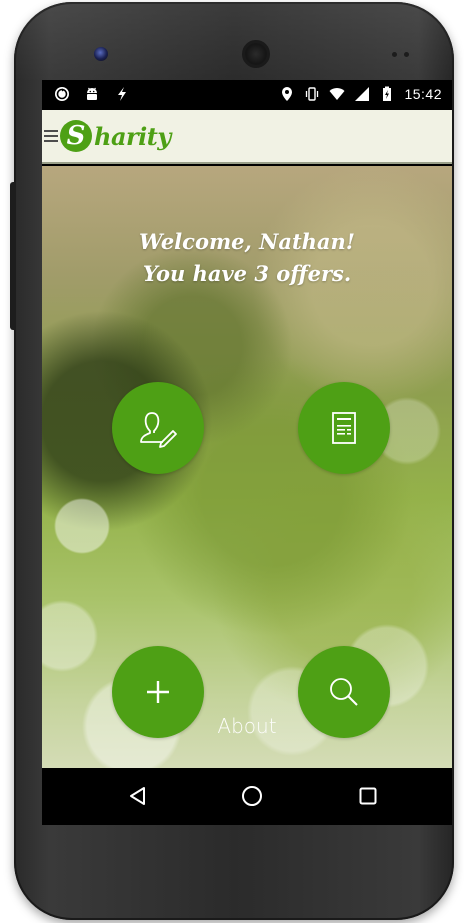 The width and height of the screenshot is (464, 923). Describe the element at coordinates (247, 726) in the screenshot. I see `about-link: About` at that location.